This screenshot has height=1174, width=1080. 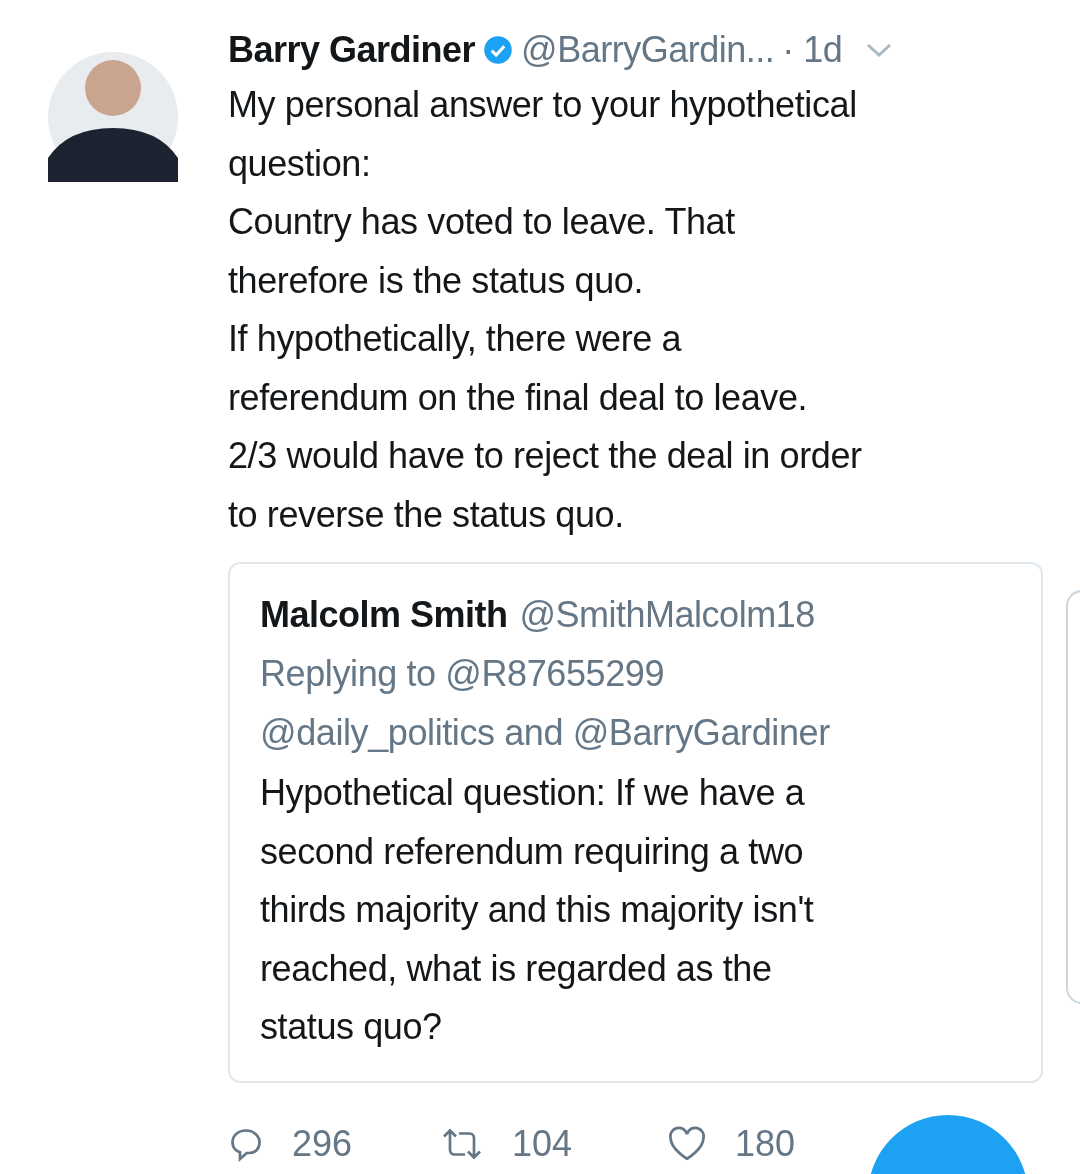 What do you see at coordinates (687, 1143) in the screenshot?
I see `heart-icon` at bounding box center [687, 1143].